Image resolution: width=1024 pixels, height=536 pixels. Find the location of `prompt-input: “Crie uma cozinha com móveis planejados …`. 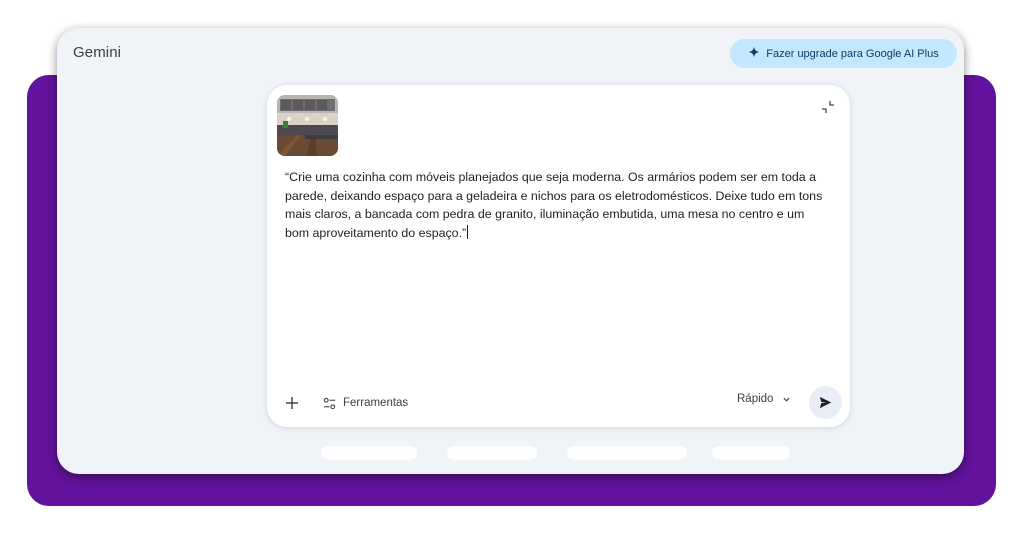

prompt-input: “Crie uma cozinha com móveis planejados … is located at coordinates (557, 205).